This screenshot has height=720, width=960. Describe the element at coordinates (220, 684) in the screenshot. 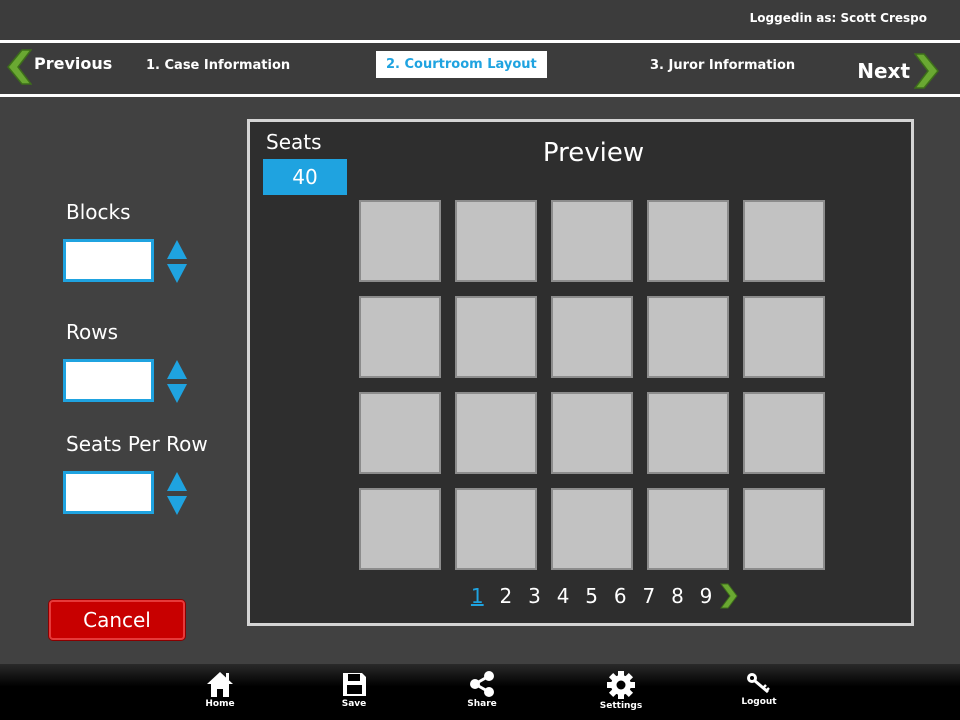

I see `home-icon` at that location.